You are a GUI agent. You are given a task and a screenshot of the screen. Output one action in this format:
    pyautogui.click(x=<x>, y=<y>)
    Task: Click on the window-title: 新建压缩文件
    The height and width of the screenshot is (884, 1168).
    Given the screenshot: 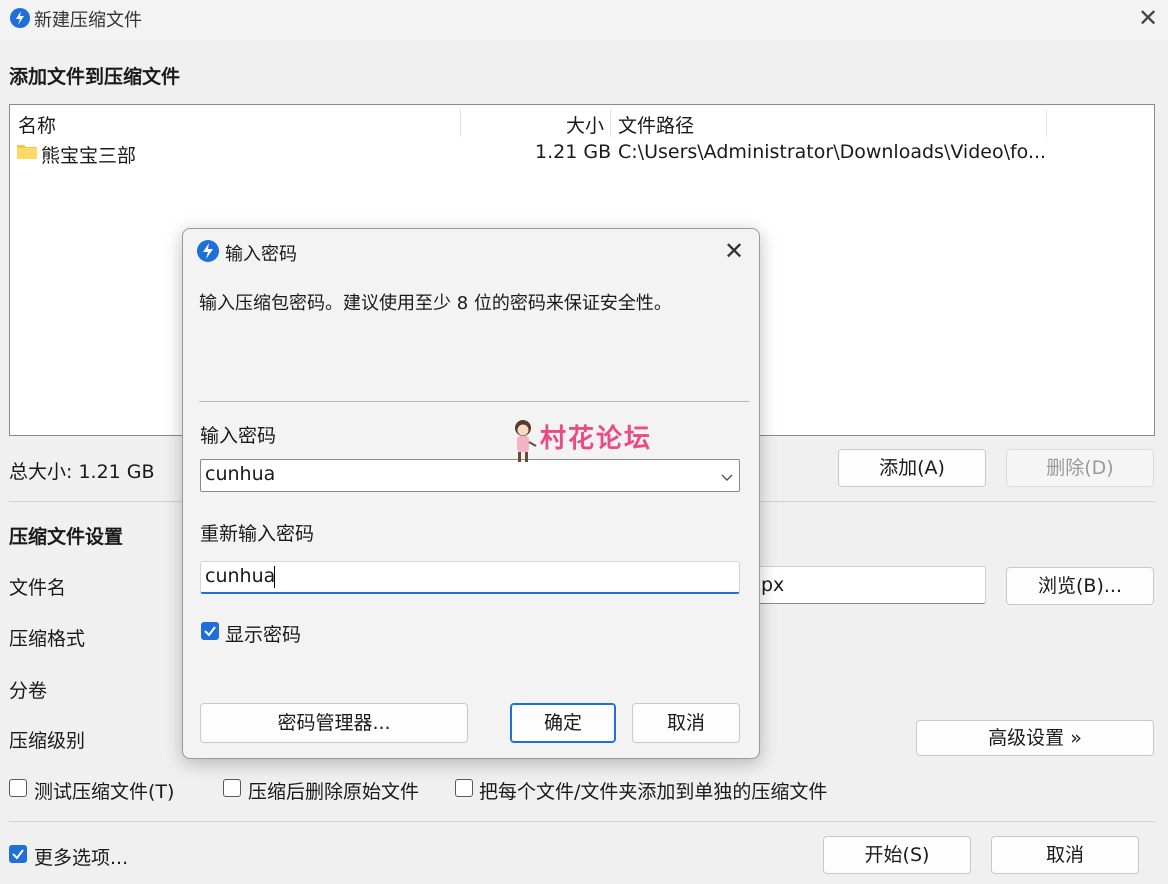 What is the action you would take?
    pyautogui.click(x=88, y=20)
    